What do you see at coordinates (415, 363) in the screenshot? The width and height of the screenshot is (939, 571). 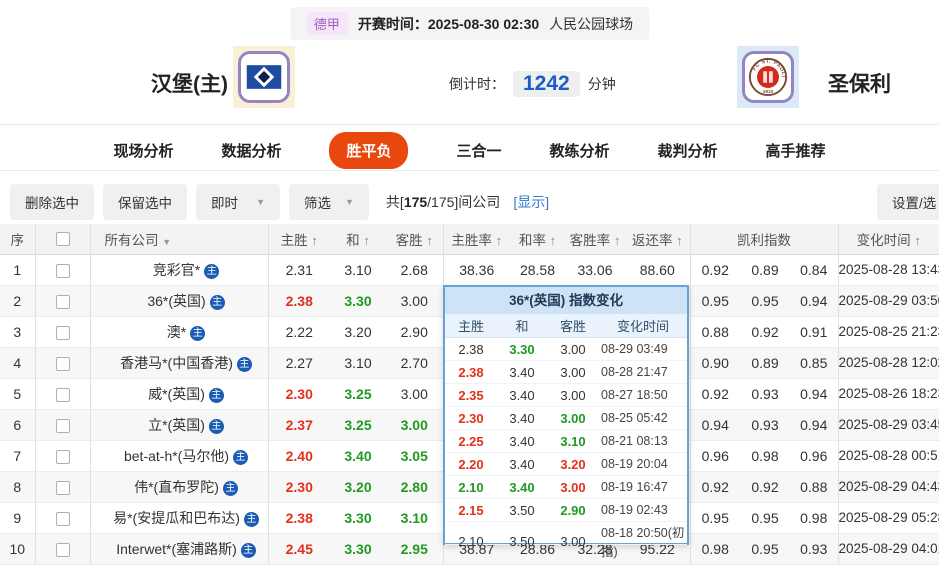 I see `odds-away: 2.70` at bounding box center [415, 363].